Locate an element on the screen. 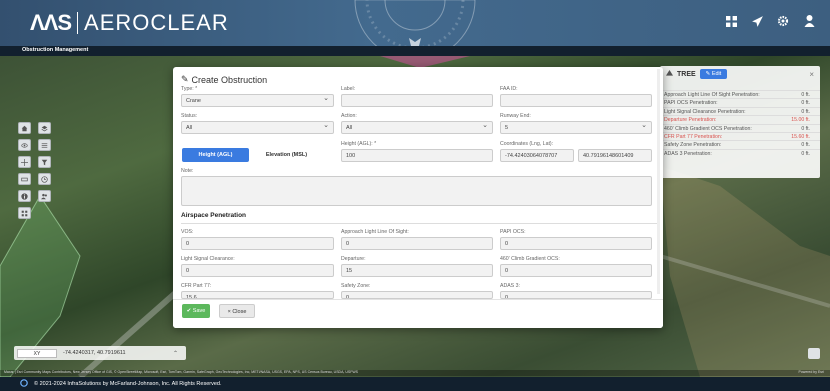  height-agl-tab: Height (AGL) is located at coordinates (215, 155).